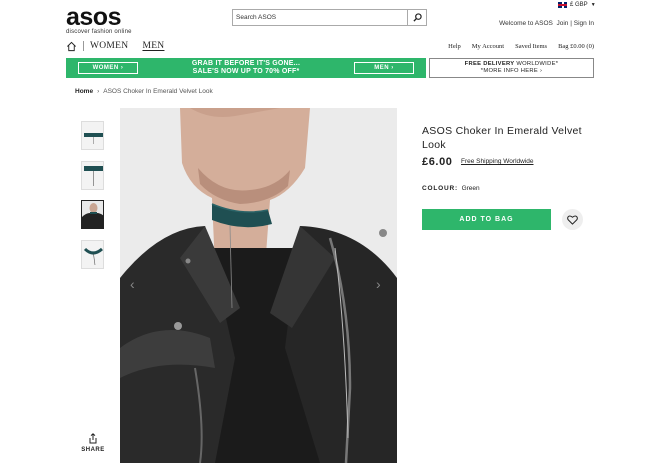 This screenshot has width=660, height=467. I want to click on logo-tagline: discover fashion online, so click(99, 32).